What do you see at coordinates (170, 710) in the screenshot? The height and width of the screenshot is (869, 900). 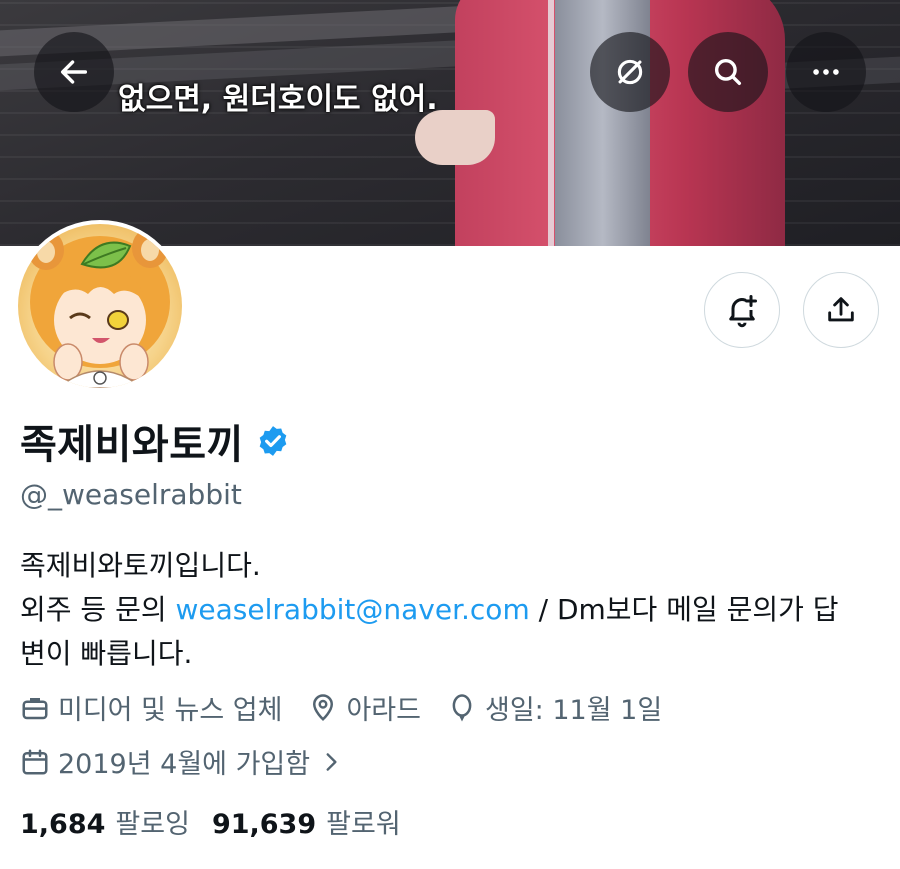 I see `category-text: 미디어 및 뉴스 업체` at bounding box center [170, 710].